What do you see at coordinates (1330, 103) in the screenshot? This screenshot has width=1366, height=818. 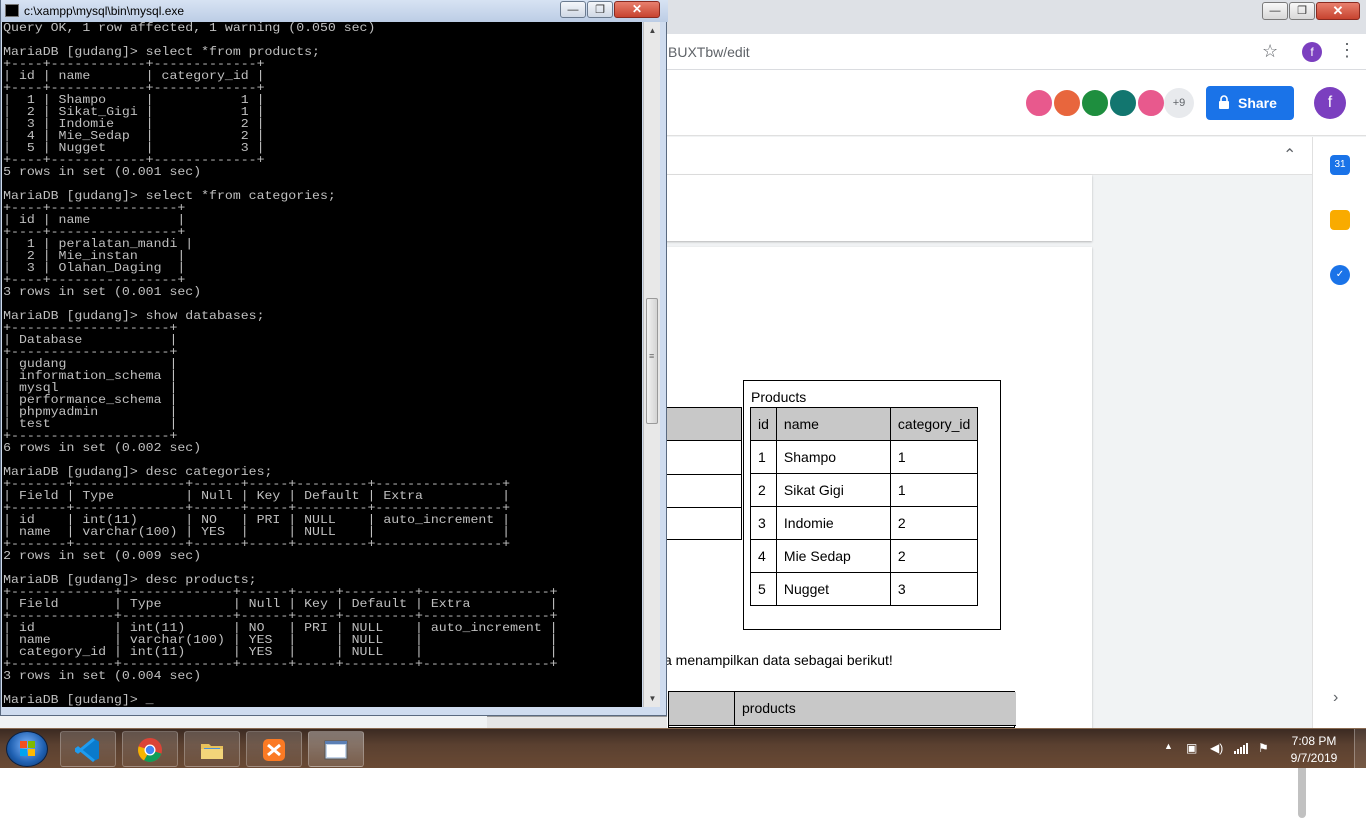 I see `account-avatar: f` at bounding box center [1330, 103].